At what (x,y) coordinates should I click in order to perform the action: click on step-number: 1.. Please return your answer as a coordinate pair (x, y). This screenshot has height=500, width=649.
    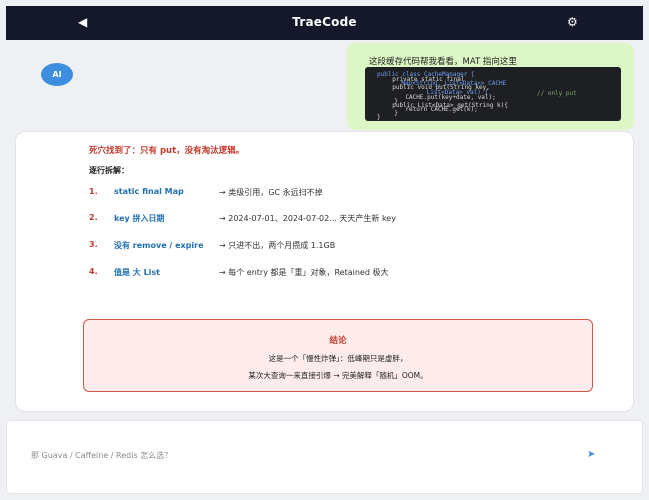
    Looking at the image, I should click on (93, 191).